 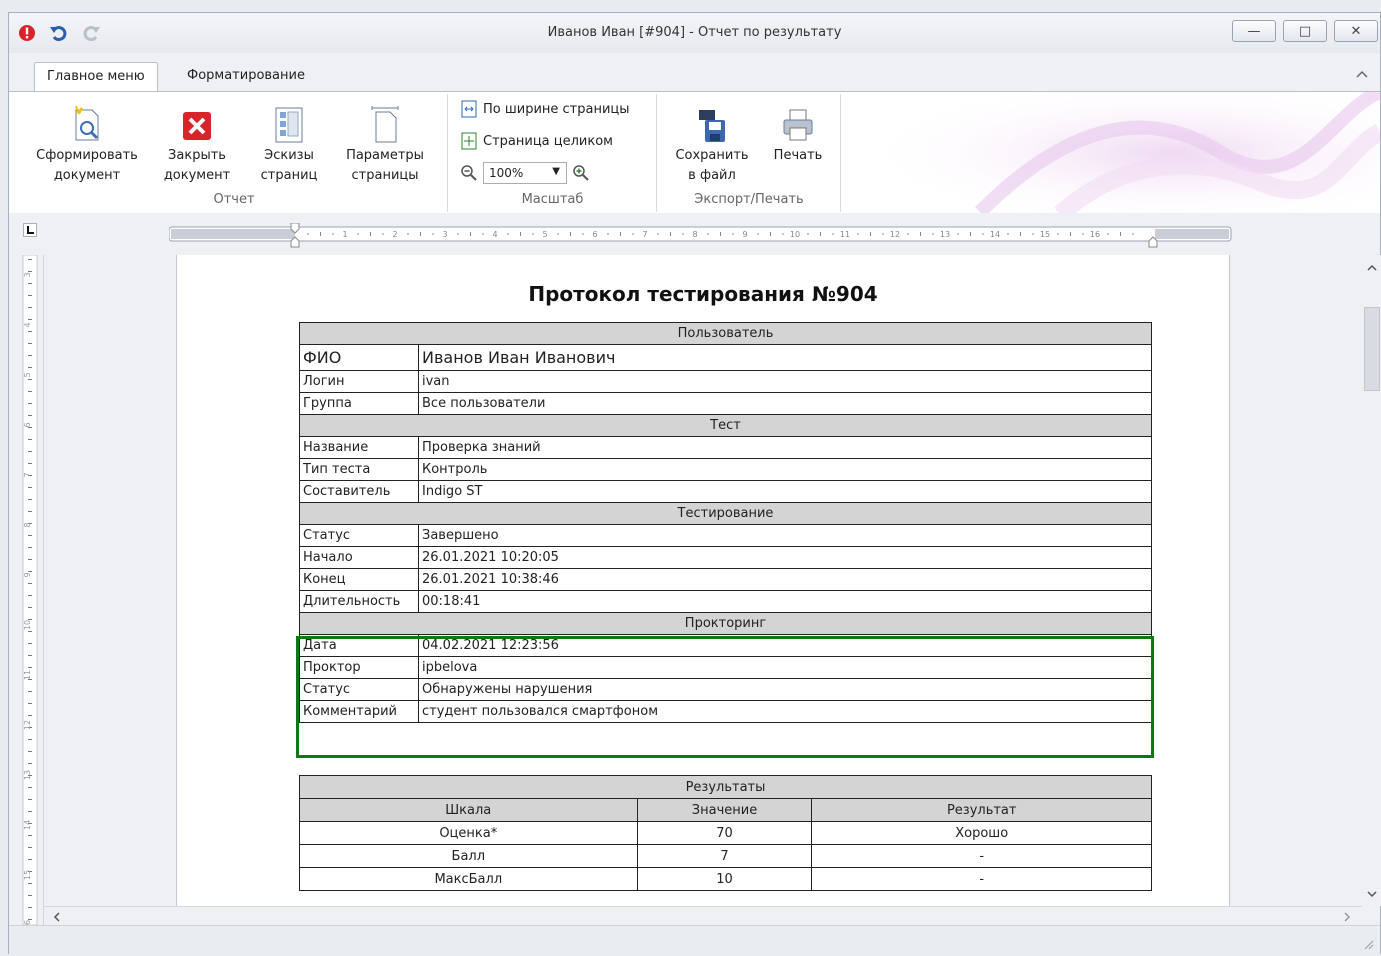 I want to click on scroll-up-icon, so click(x=1372, y=268).